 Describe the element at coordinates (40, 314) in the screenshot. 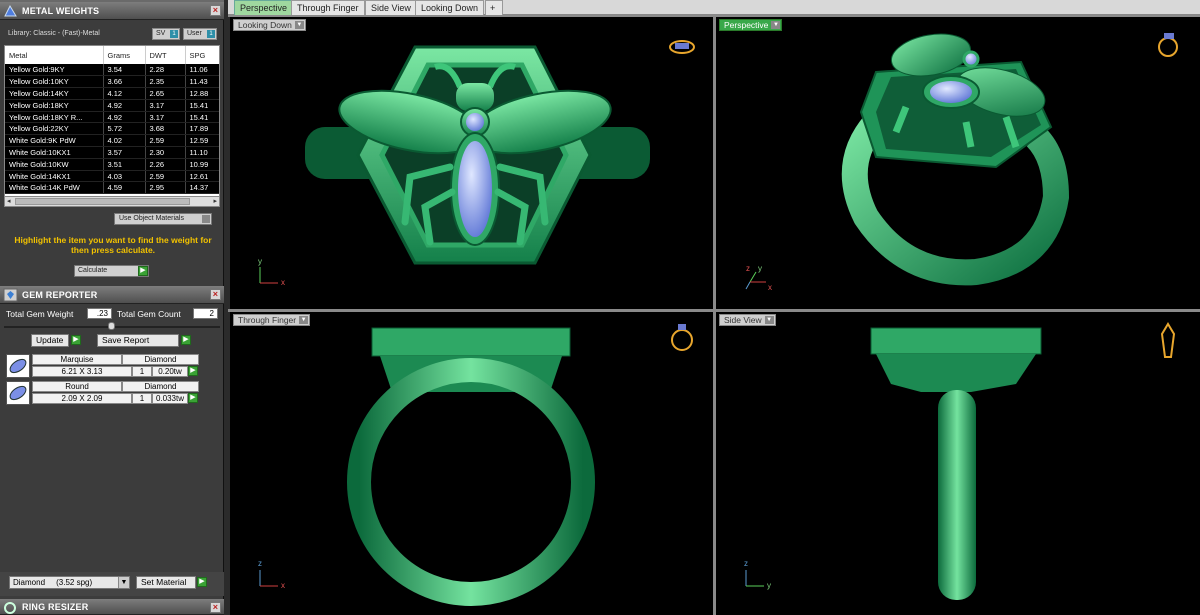

I see `total-gem-weight-label: Total Gem Weight` at that location.